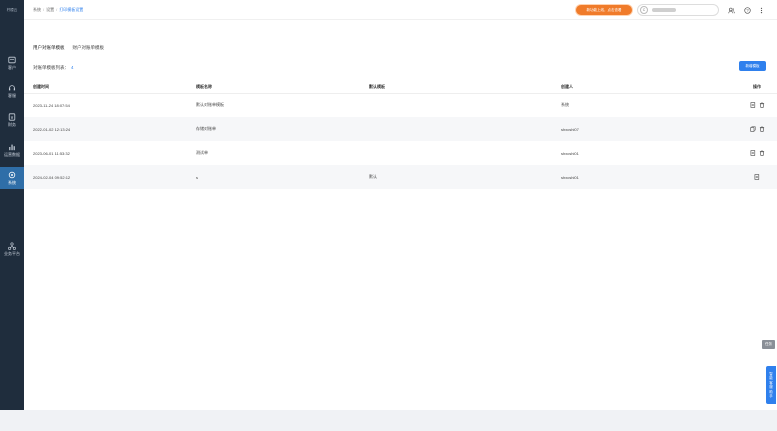 This screenshot has height=431, width=777. I want to click on cell-created-time: 2022-01-02 12:13:24, so click(110, 129).